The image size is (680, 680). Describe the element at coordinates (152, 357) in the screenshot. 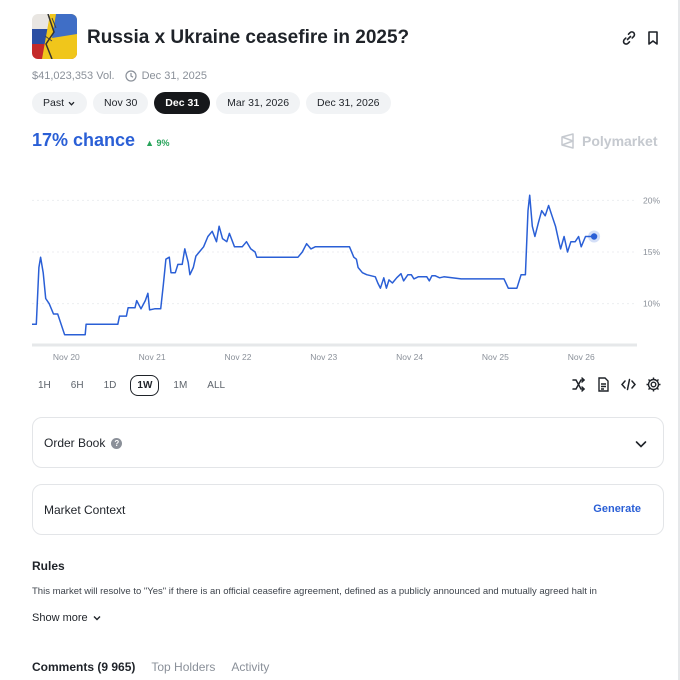

I see `x-tick-label: Nov 21` at that location.